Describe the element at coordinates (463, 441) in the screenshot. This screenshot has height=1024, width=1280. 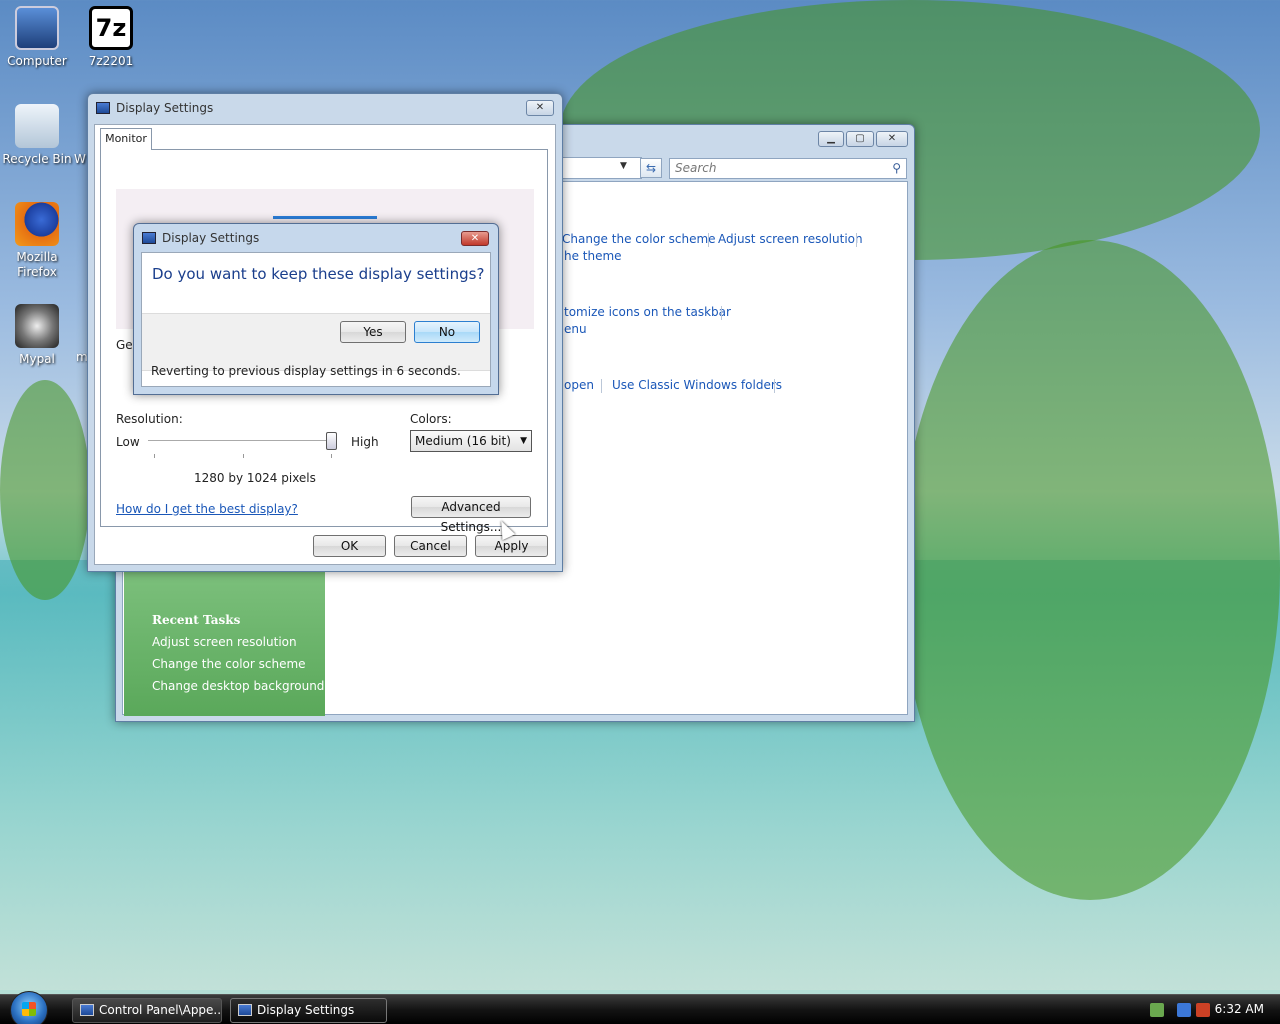
I see `colors-selected-value: Medium (16 bit)` at that location.